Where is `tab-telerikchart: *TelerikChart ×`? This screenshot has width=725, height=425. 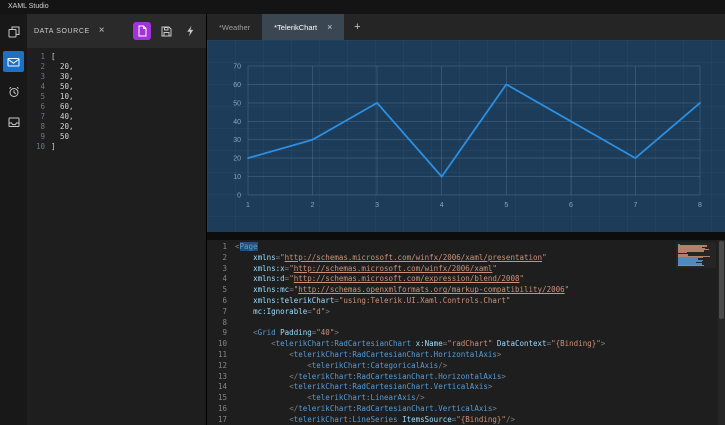 tab-telerikchart: *TelerikChart × is located at coordinates (303, 27).